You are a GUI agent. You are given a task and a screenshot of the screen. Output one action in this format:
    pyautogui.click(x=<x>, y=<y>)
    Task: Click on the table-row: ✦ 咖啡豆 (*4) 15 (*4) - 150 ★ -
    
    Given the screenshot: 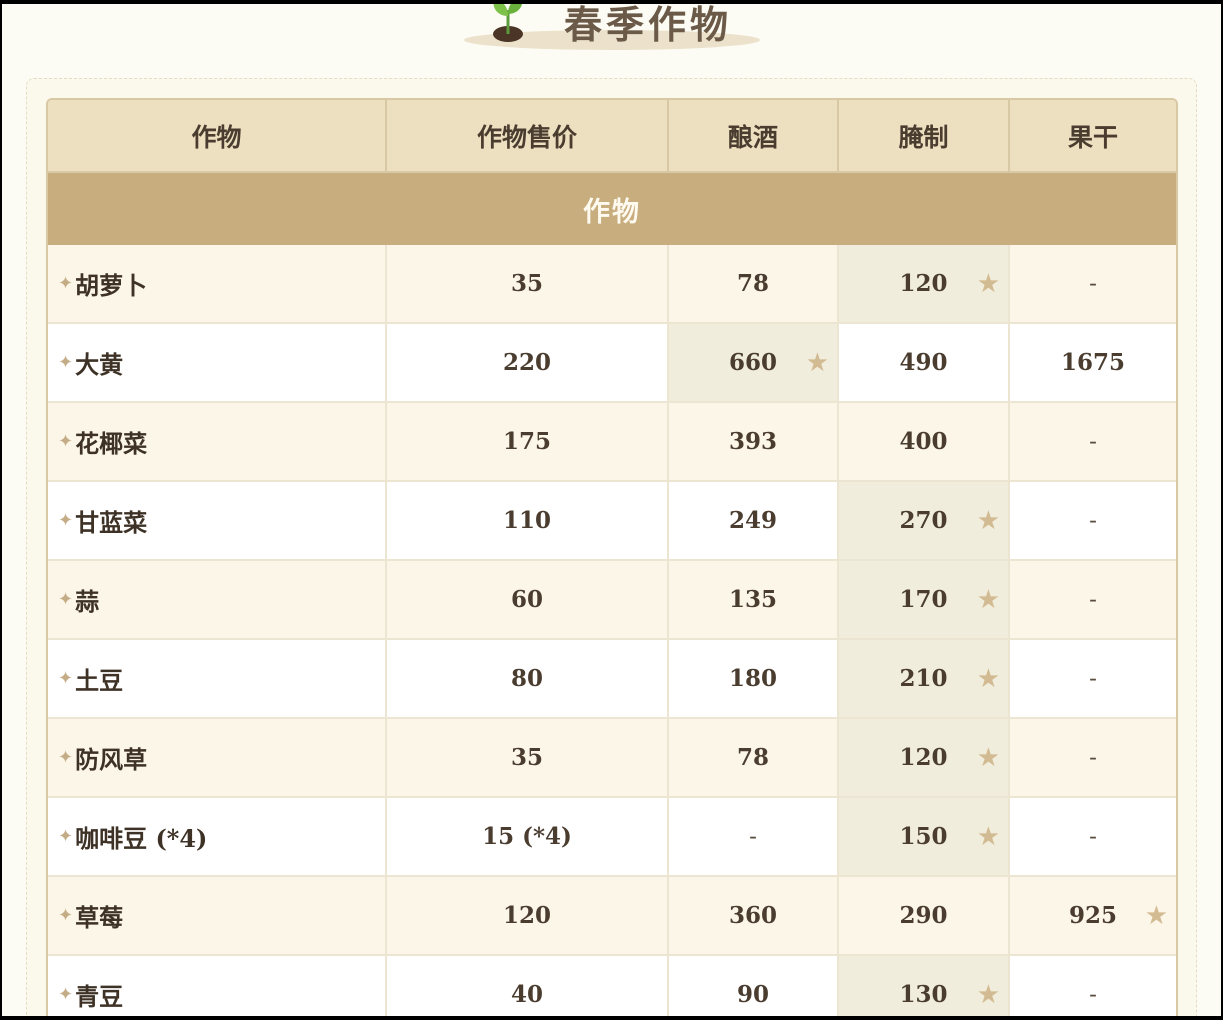 What is the action you would take?
    pyautogui.click(x=612, y=837)
    